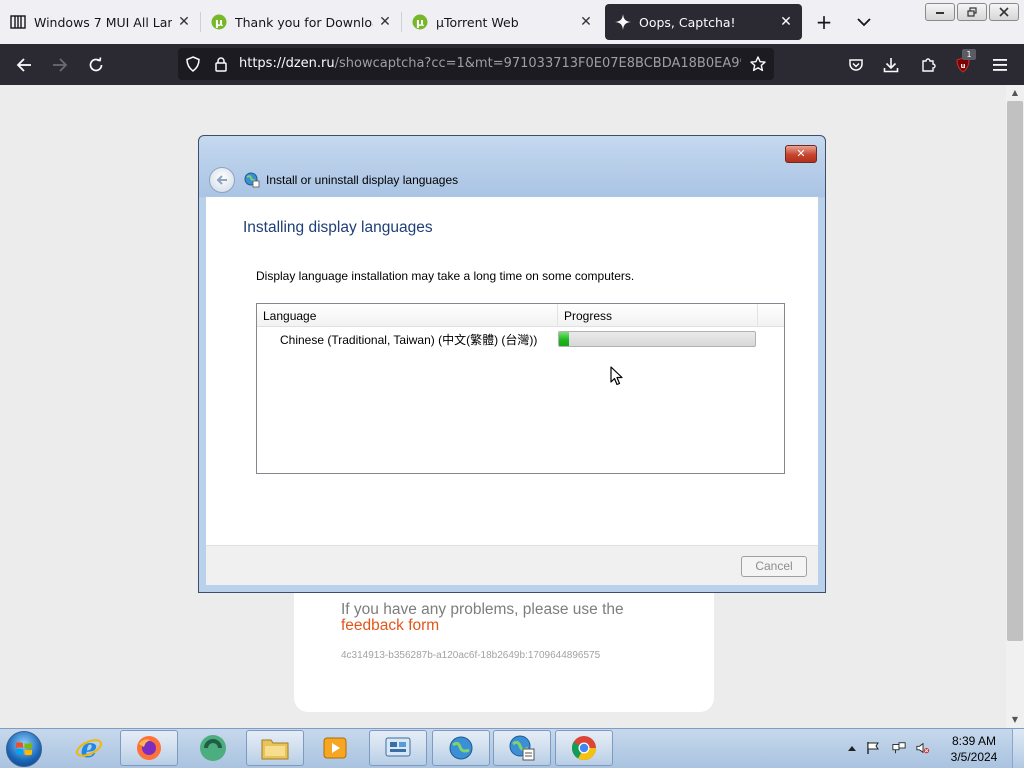 The width and height of the screenshot is (1024, 768). I want to click on start-button, so click(24, 749).